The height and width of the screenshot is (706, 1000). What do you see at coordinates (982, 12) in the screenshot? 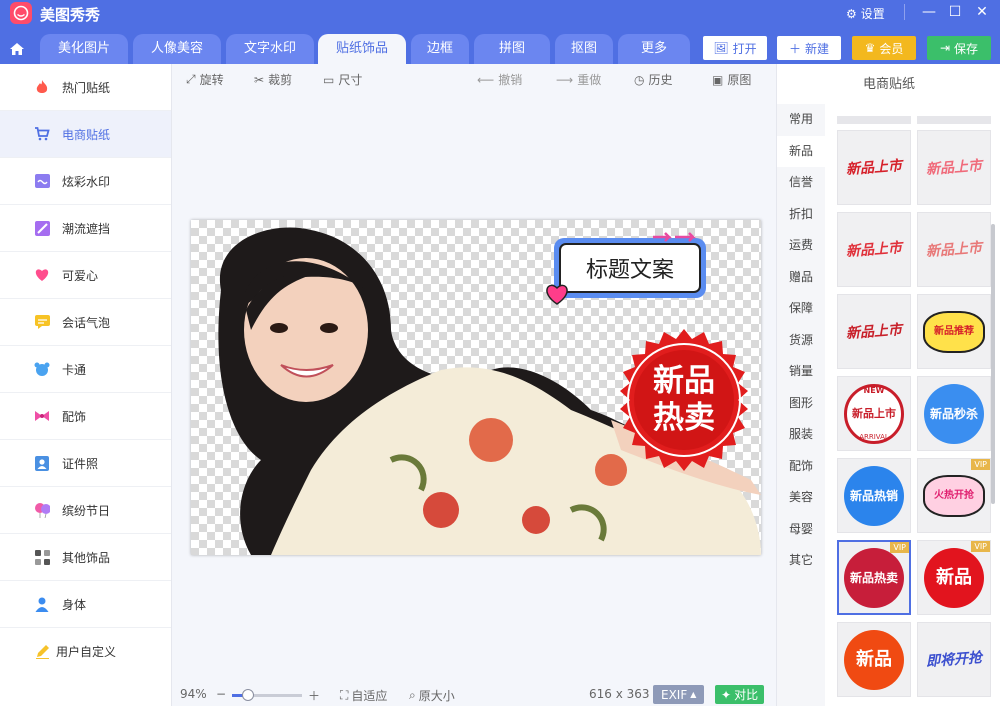
I see `close-icon: ✕` at bounding box center [982, 12].